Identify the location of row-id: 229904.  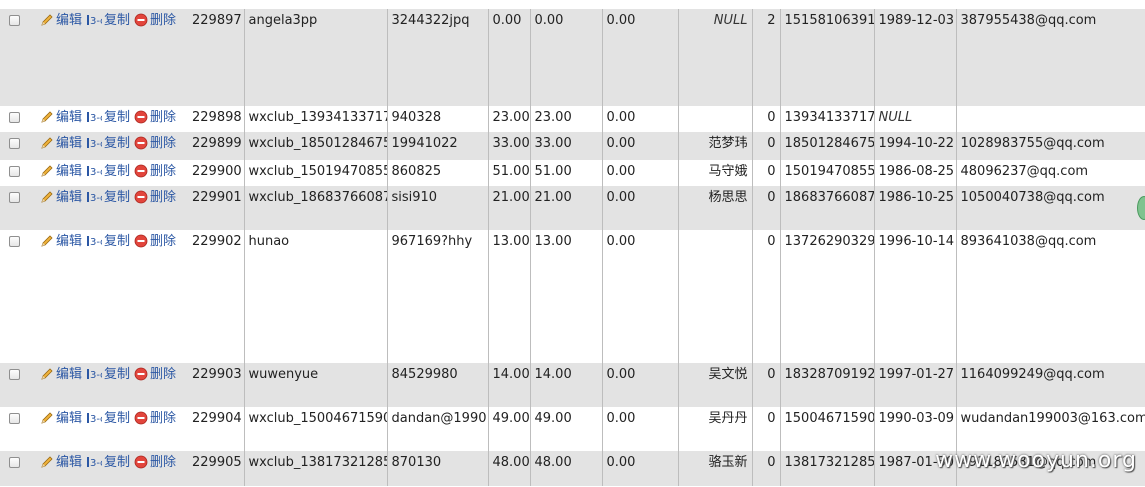
(217, 429).